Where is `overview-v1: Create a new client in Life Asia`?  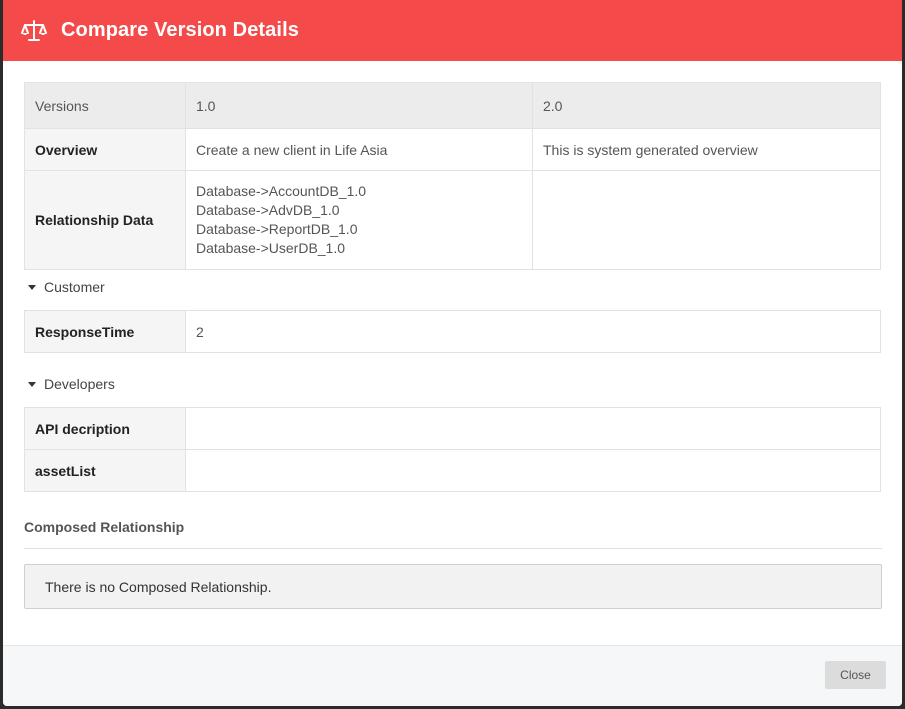
overview-v1: Create a new client in Life Asia is located at coordinates (359, 149).